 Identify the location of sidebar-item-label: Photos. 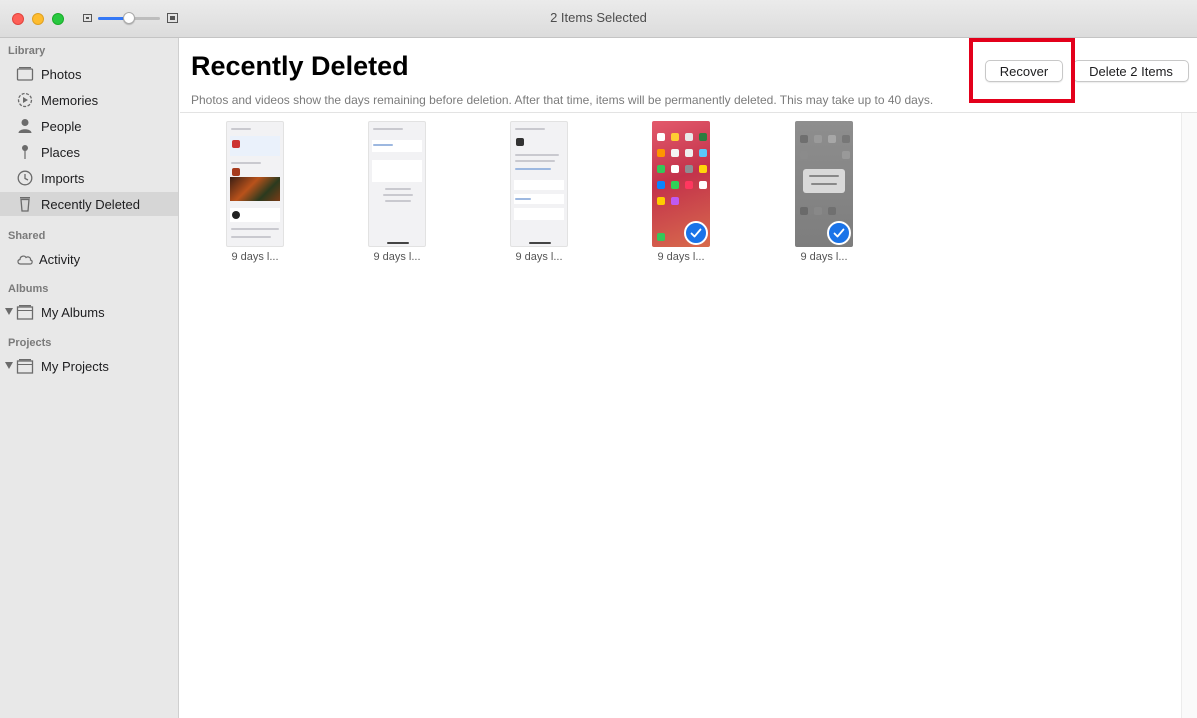
(61, 74).